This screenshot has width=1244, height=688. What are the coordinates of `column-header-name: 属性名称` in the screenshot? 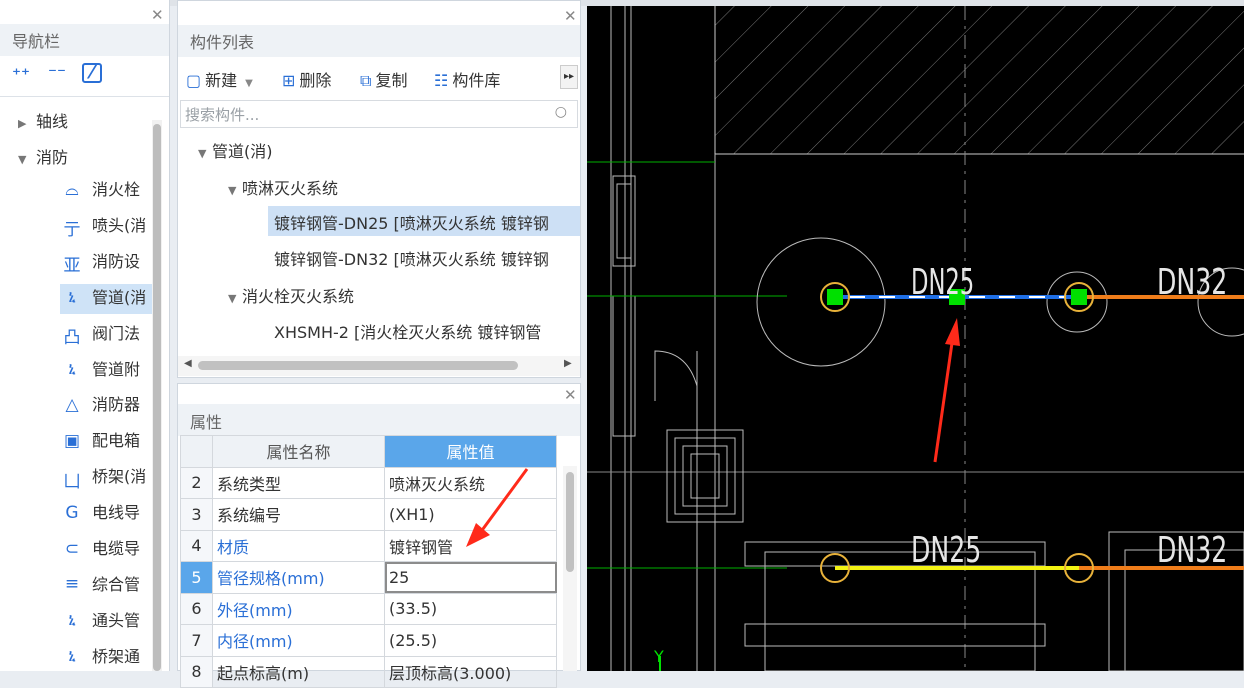 It's located at (298, 451).